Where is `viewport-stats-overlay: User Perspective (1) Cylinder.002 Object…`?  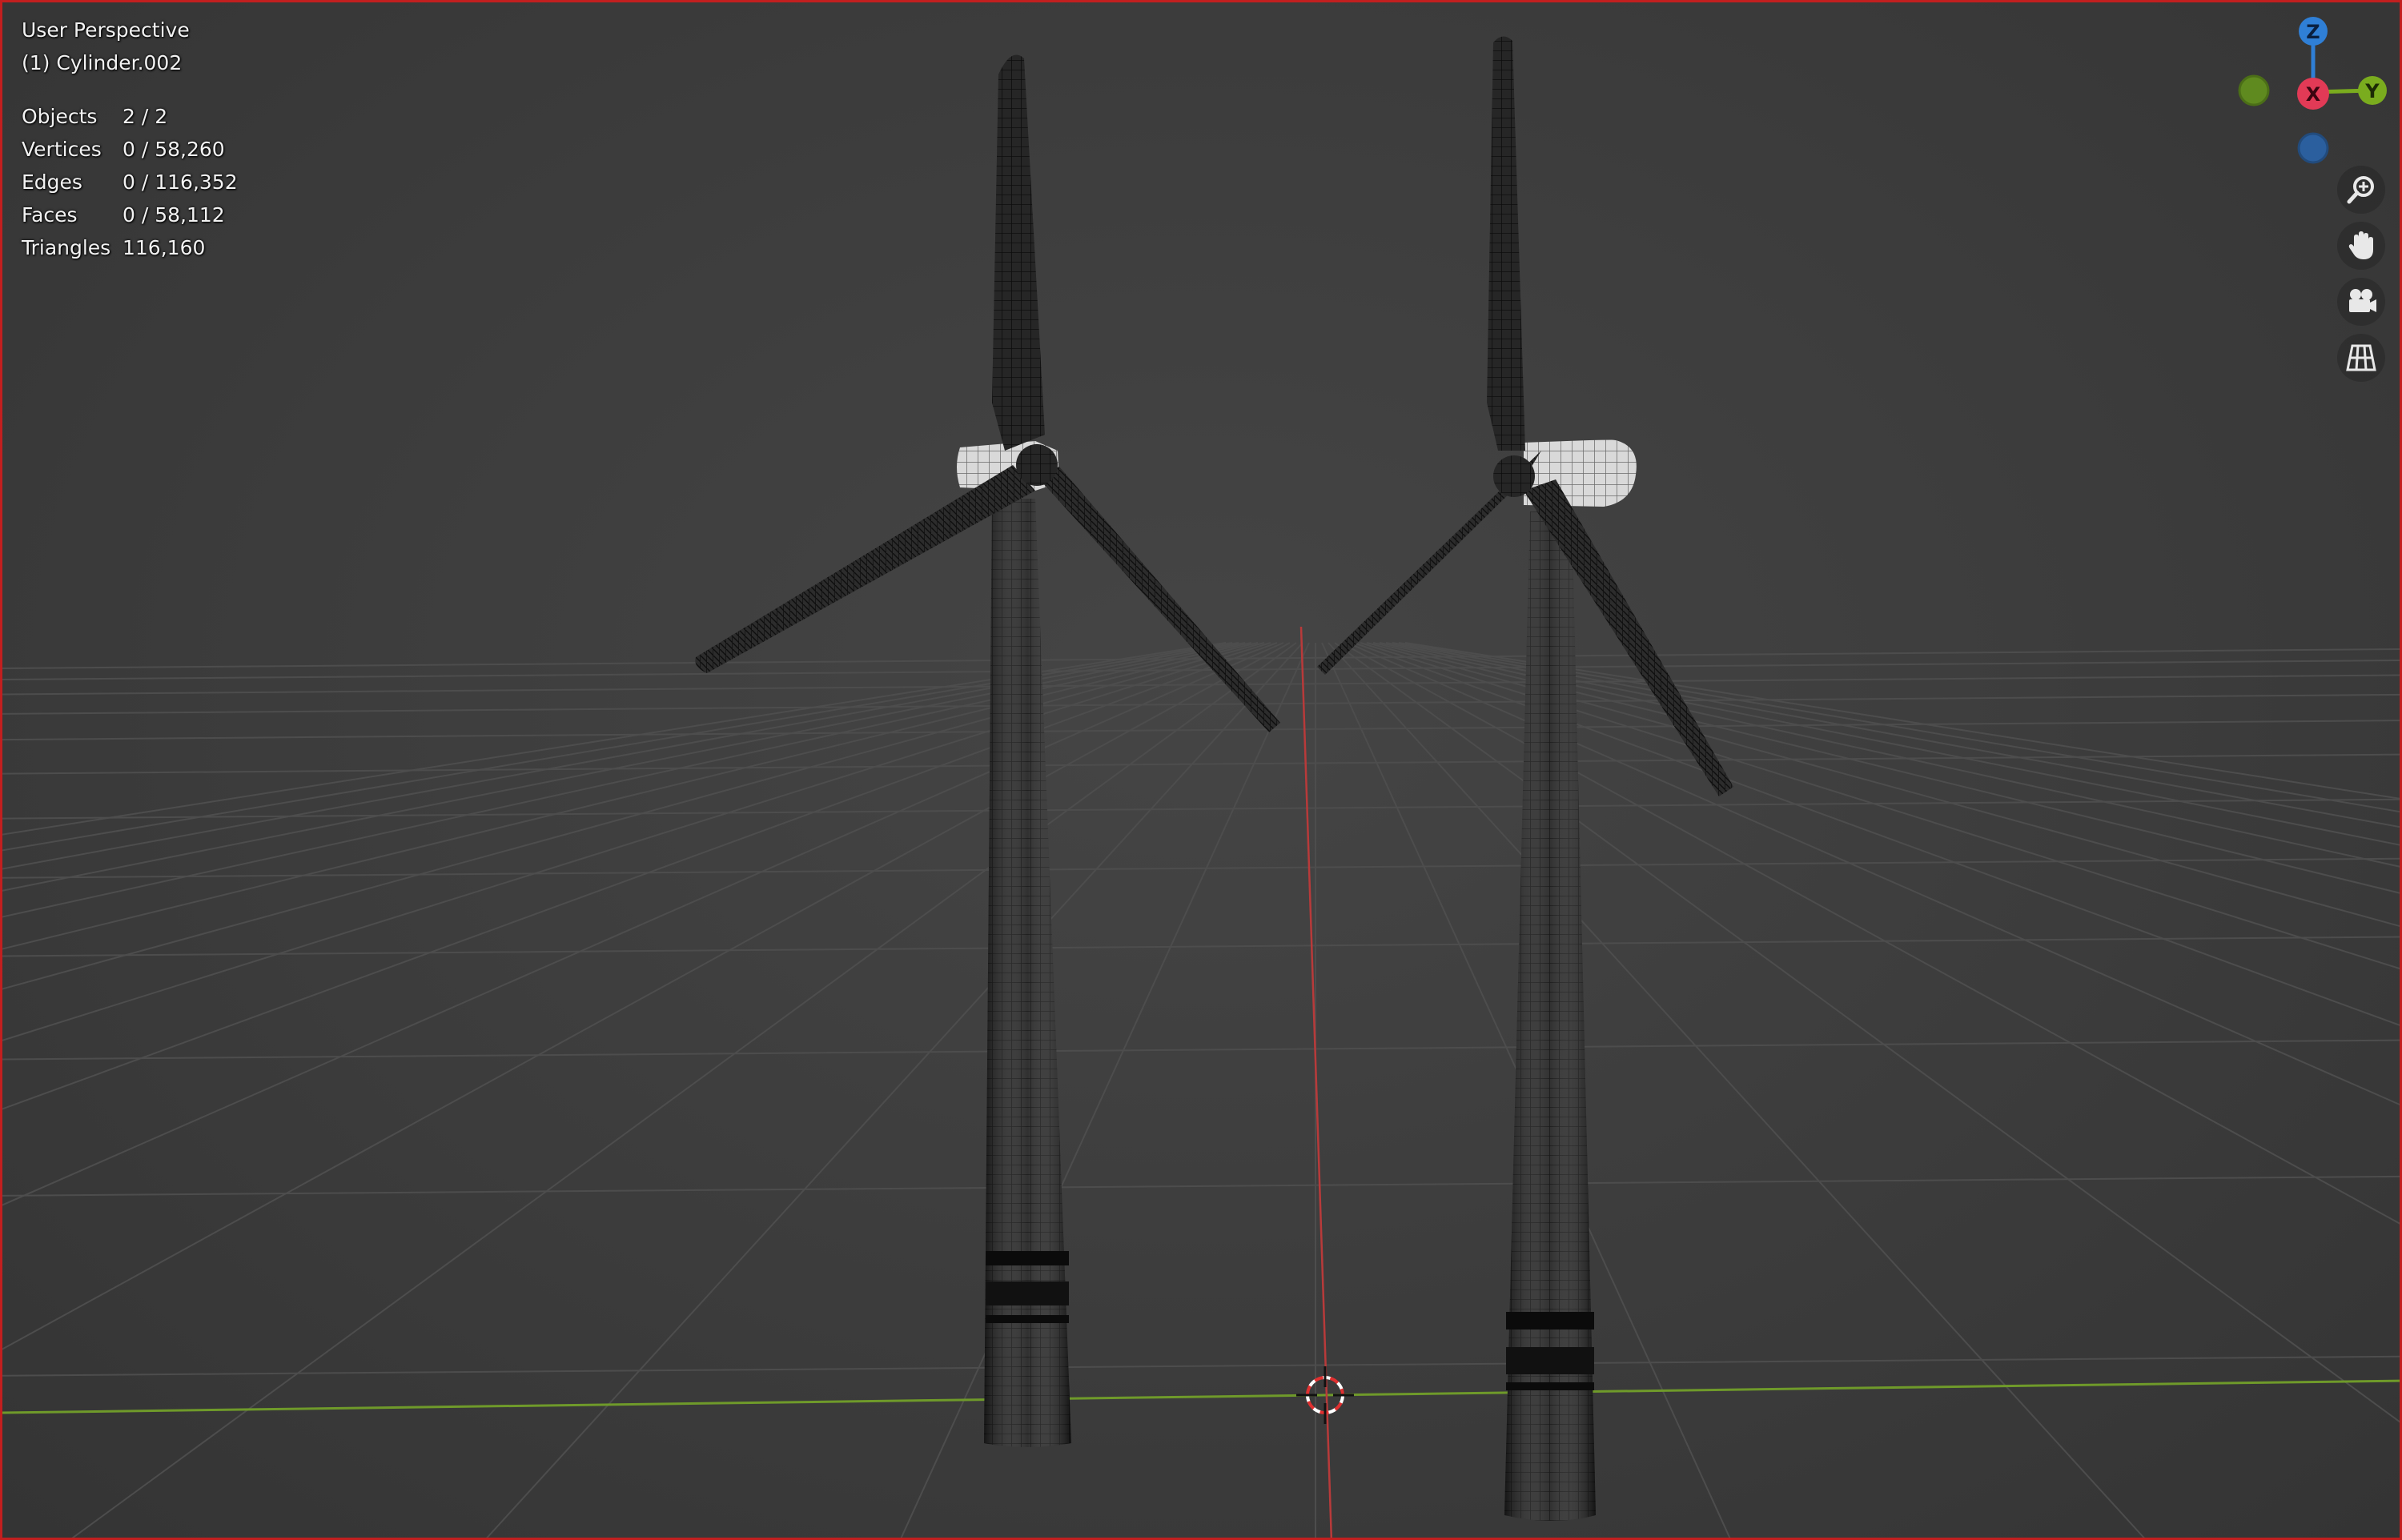 viewport-stats-overlay: User Perspective (1) Cylinder.002 Object… is located at coordinates (130, 139).